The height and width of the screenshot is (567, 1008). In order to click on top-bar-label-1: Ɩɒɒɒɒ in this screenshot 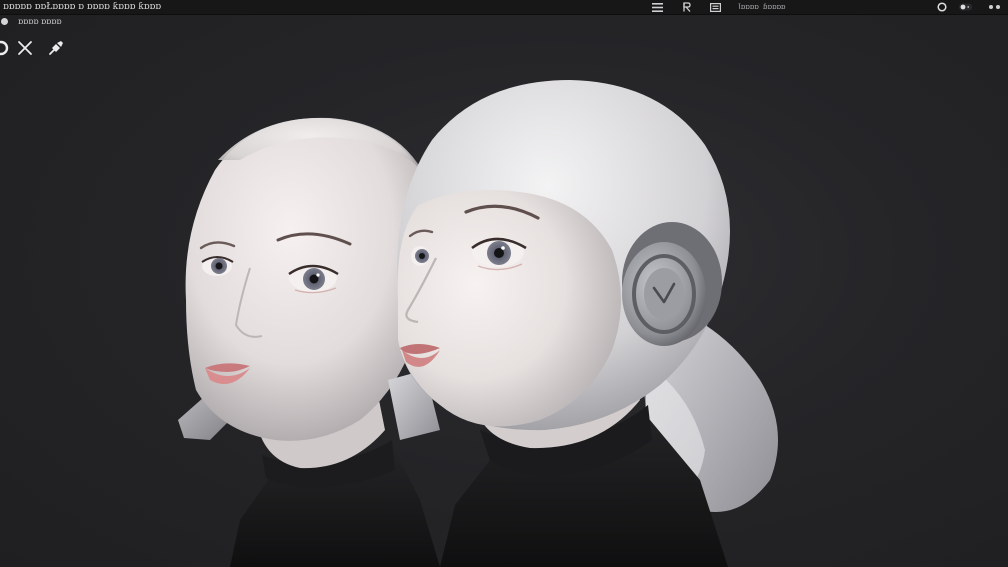, I will do `click(748, 7)`.